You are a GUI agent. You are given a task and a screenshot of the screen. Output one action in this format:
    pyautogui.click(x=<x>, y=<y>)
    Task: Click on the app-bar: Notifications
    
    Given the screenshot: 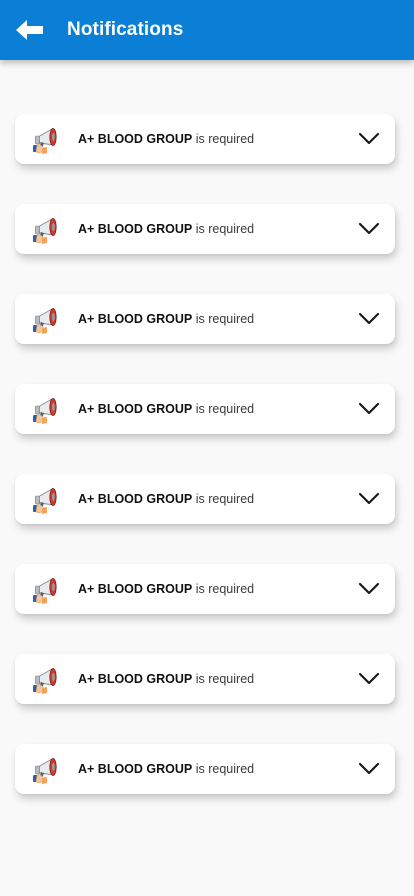 What is the action you would take?
    pyautogui.click(x=207, y=30)
    